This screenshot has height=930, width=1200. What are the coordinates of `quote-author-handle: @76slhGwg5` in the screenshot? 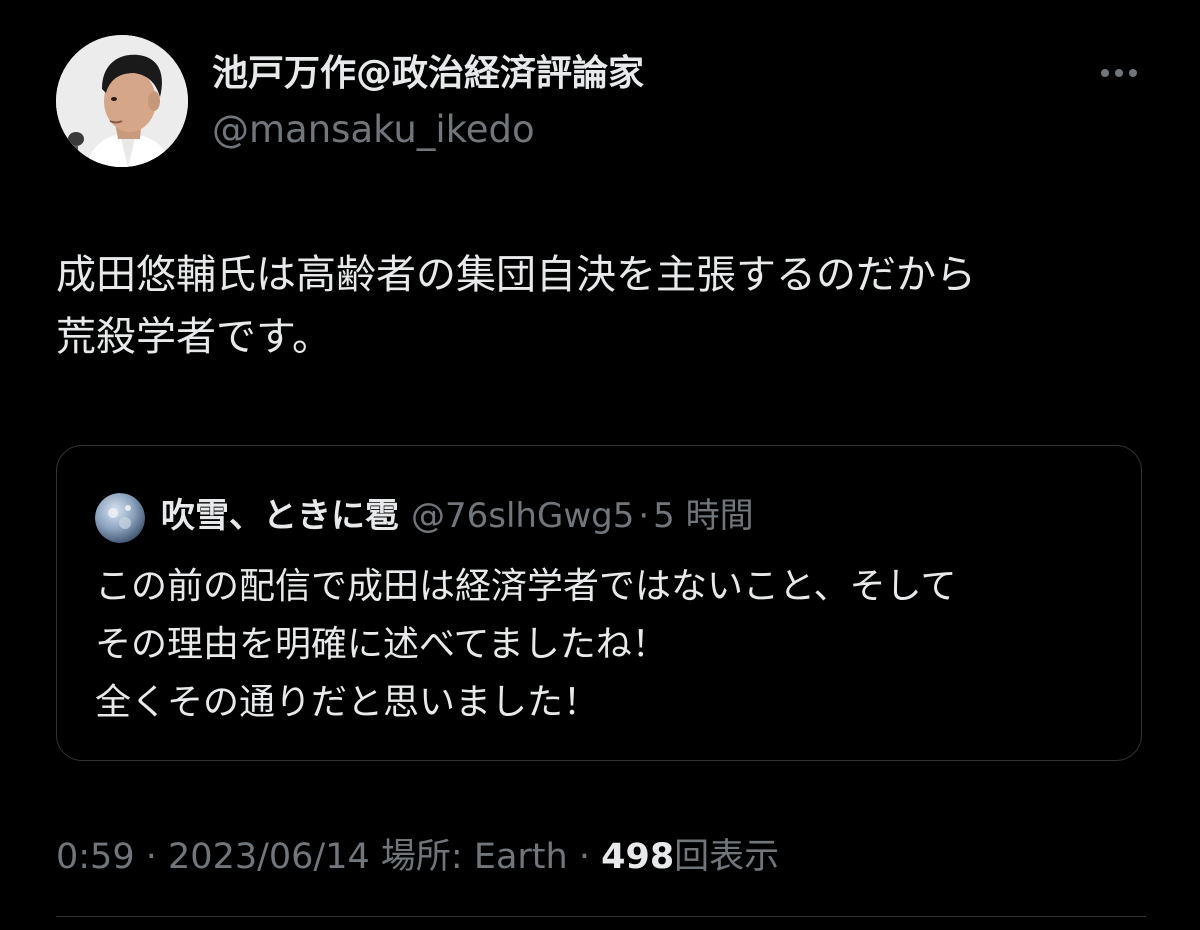 It's located at (522, 516).